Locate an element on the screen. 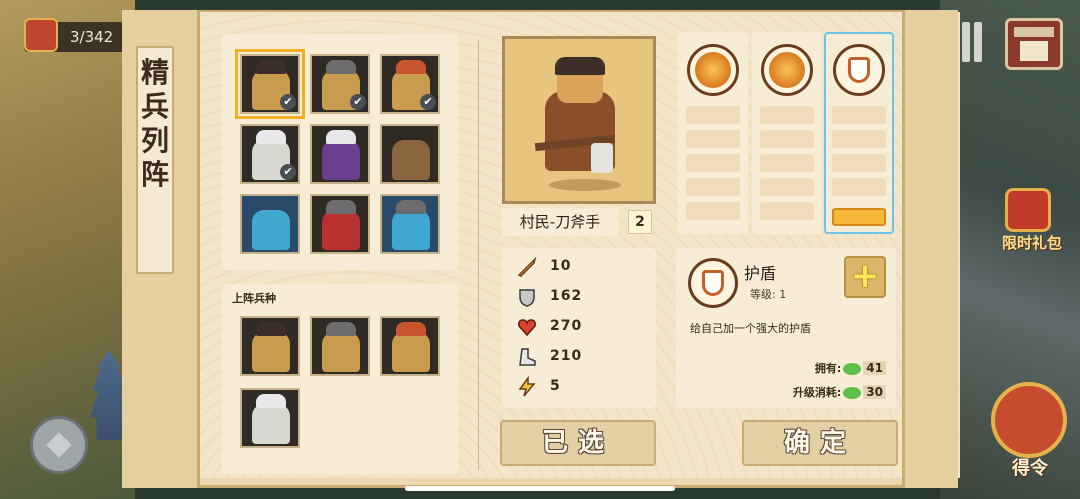 The height and width of the screenshot is (499, 1080). unit-stats: 10 162 270 210 5 is located at coordinates (579, 328).